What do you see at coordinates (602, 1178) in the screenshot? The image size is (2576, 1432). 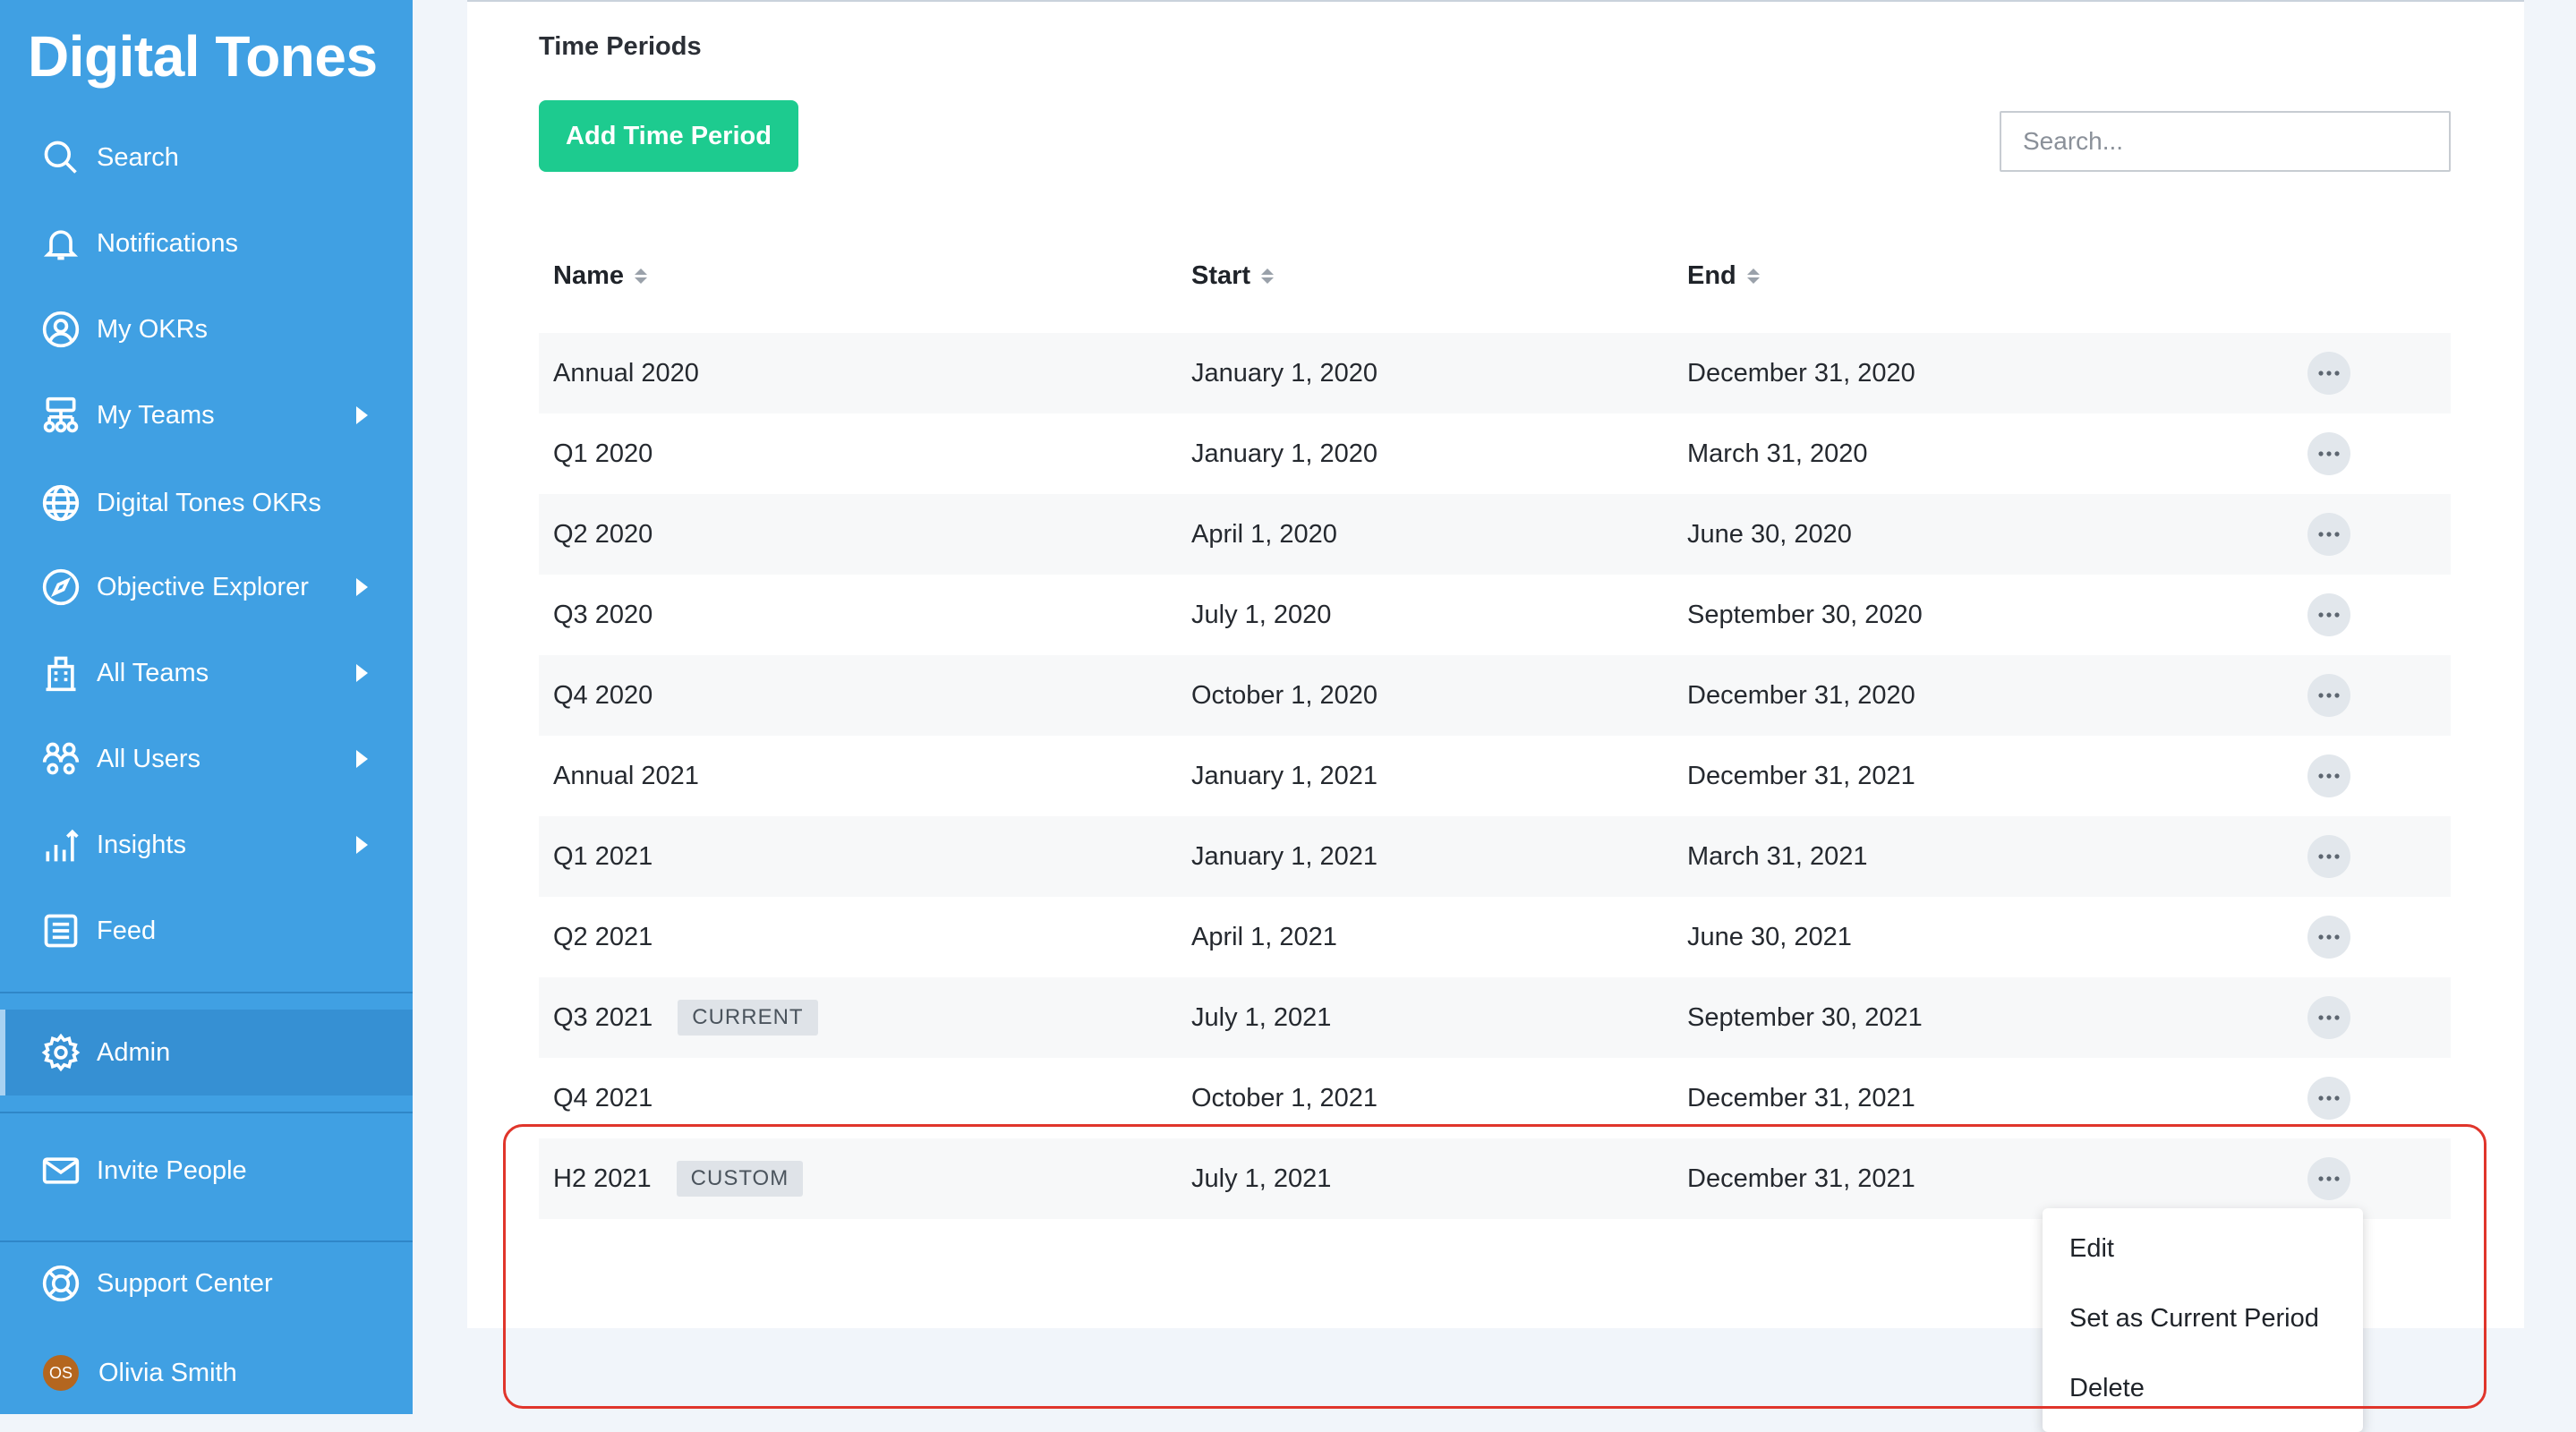 I see `period-name: H2 2021` at bounding box center [602, 1178].